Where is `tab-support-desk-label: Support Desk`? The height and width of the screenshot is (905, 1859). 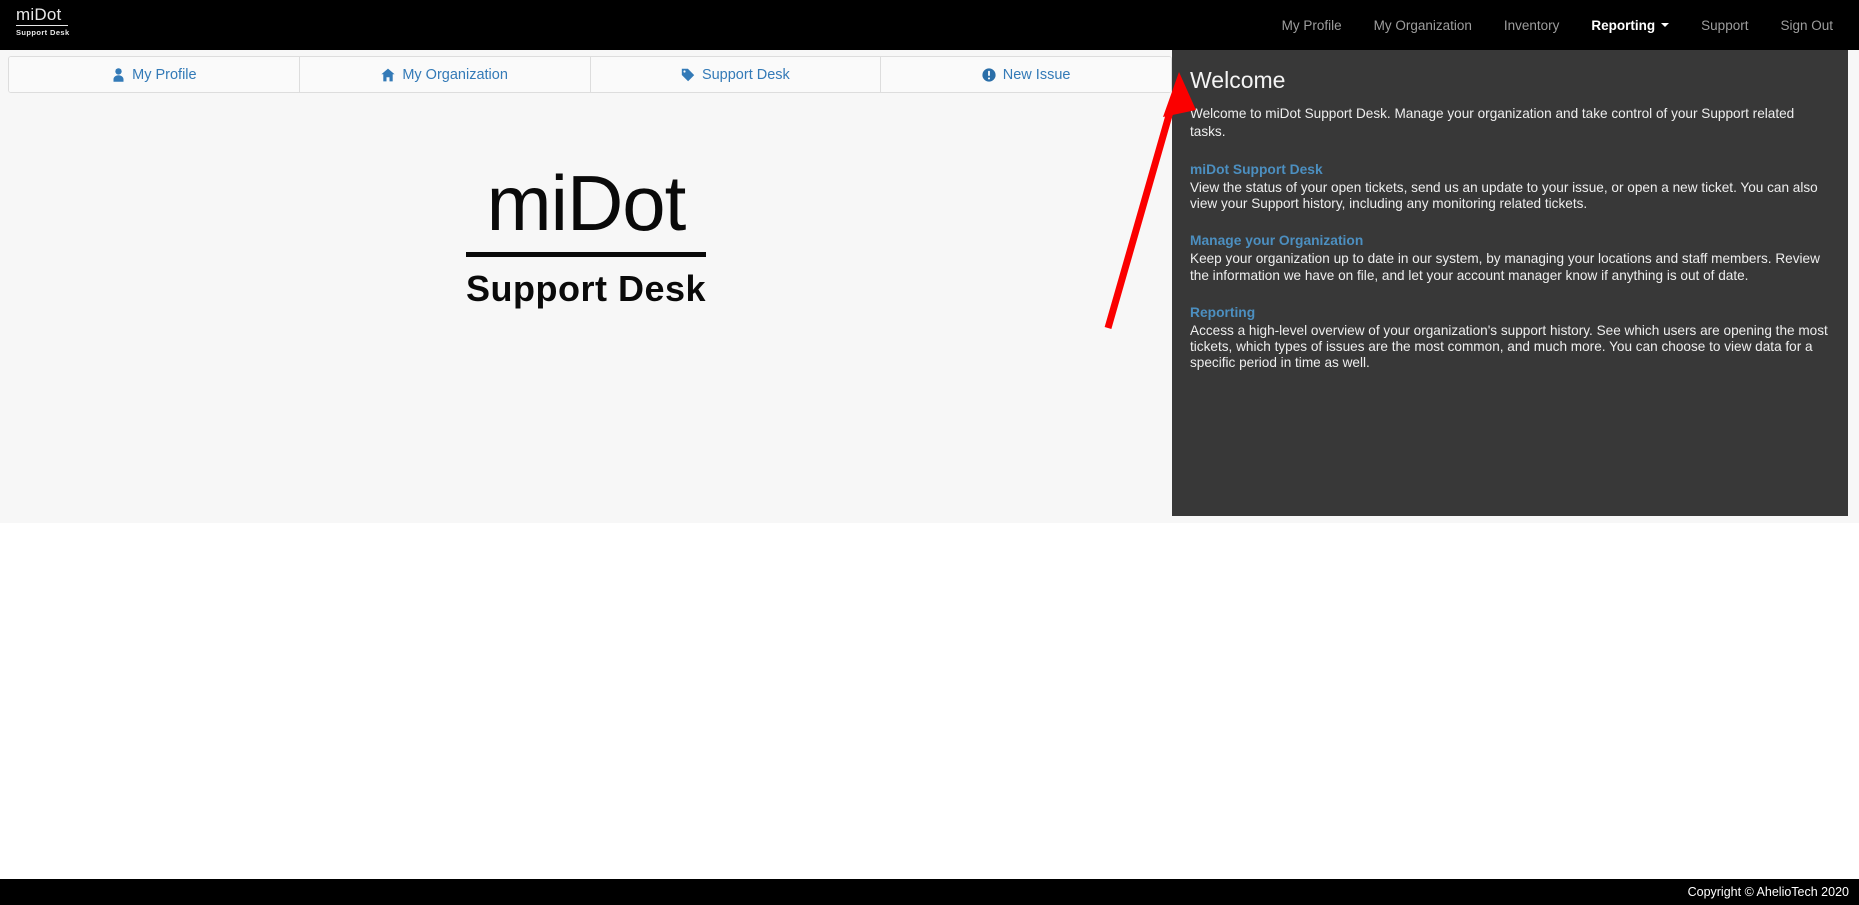 tab-support-desk-label: Support Desk is located at coordinates (745, 74).